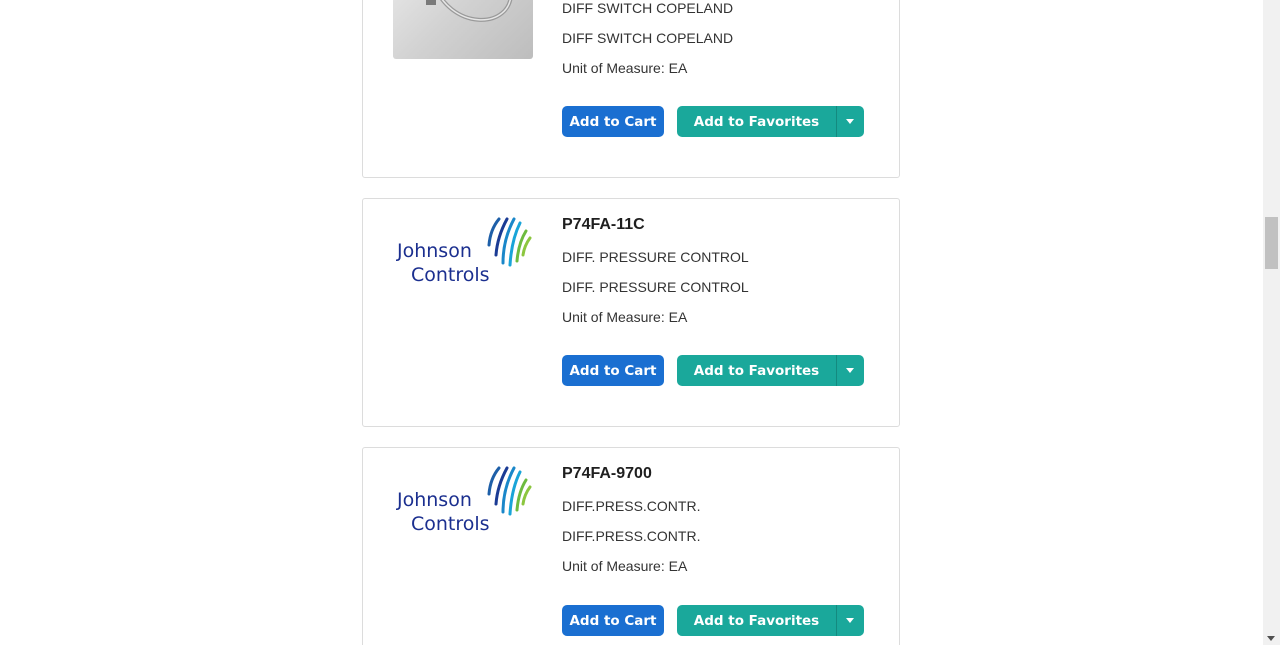  What do you see at coordinates (631, 536) in the screenshot?
I see `product-description-secondary: DIFF.PRESS.CONTR.` at bounding box center [631, 536].